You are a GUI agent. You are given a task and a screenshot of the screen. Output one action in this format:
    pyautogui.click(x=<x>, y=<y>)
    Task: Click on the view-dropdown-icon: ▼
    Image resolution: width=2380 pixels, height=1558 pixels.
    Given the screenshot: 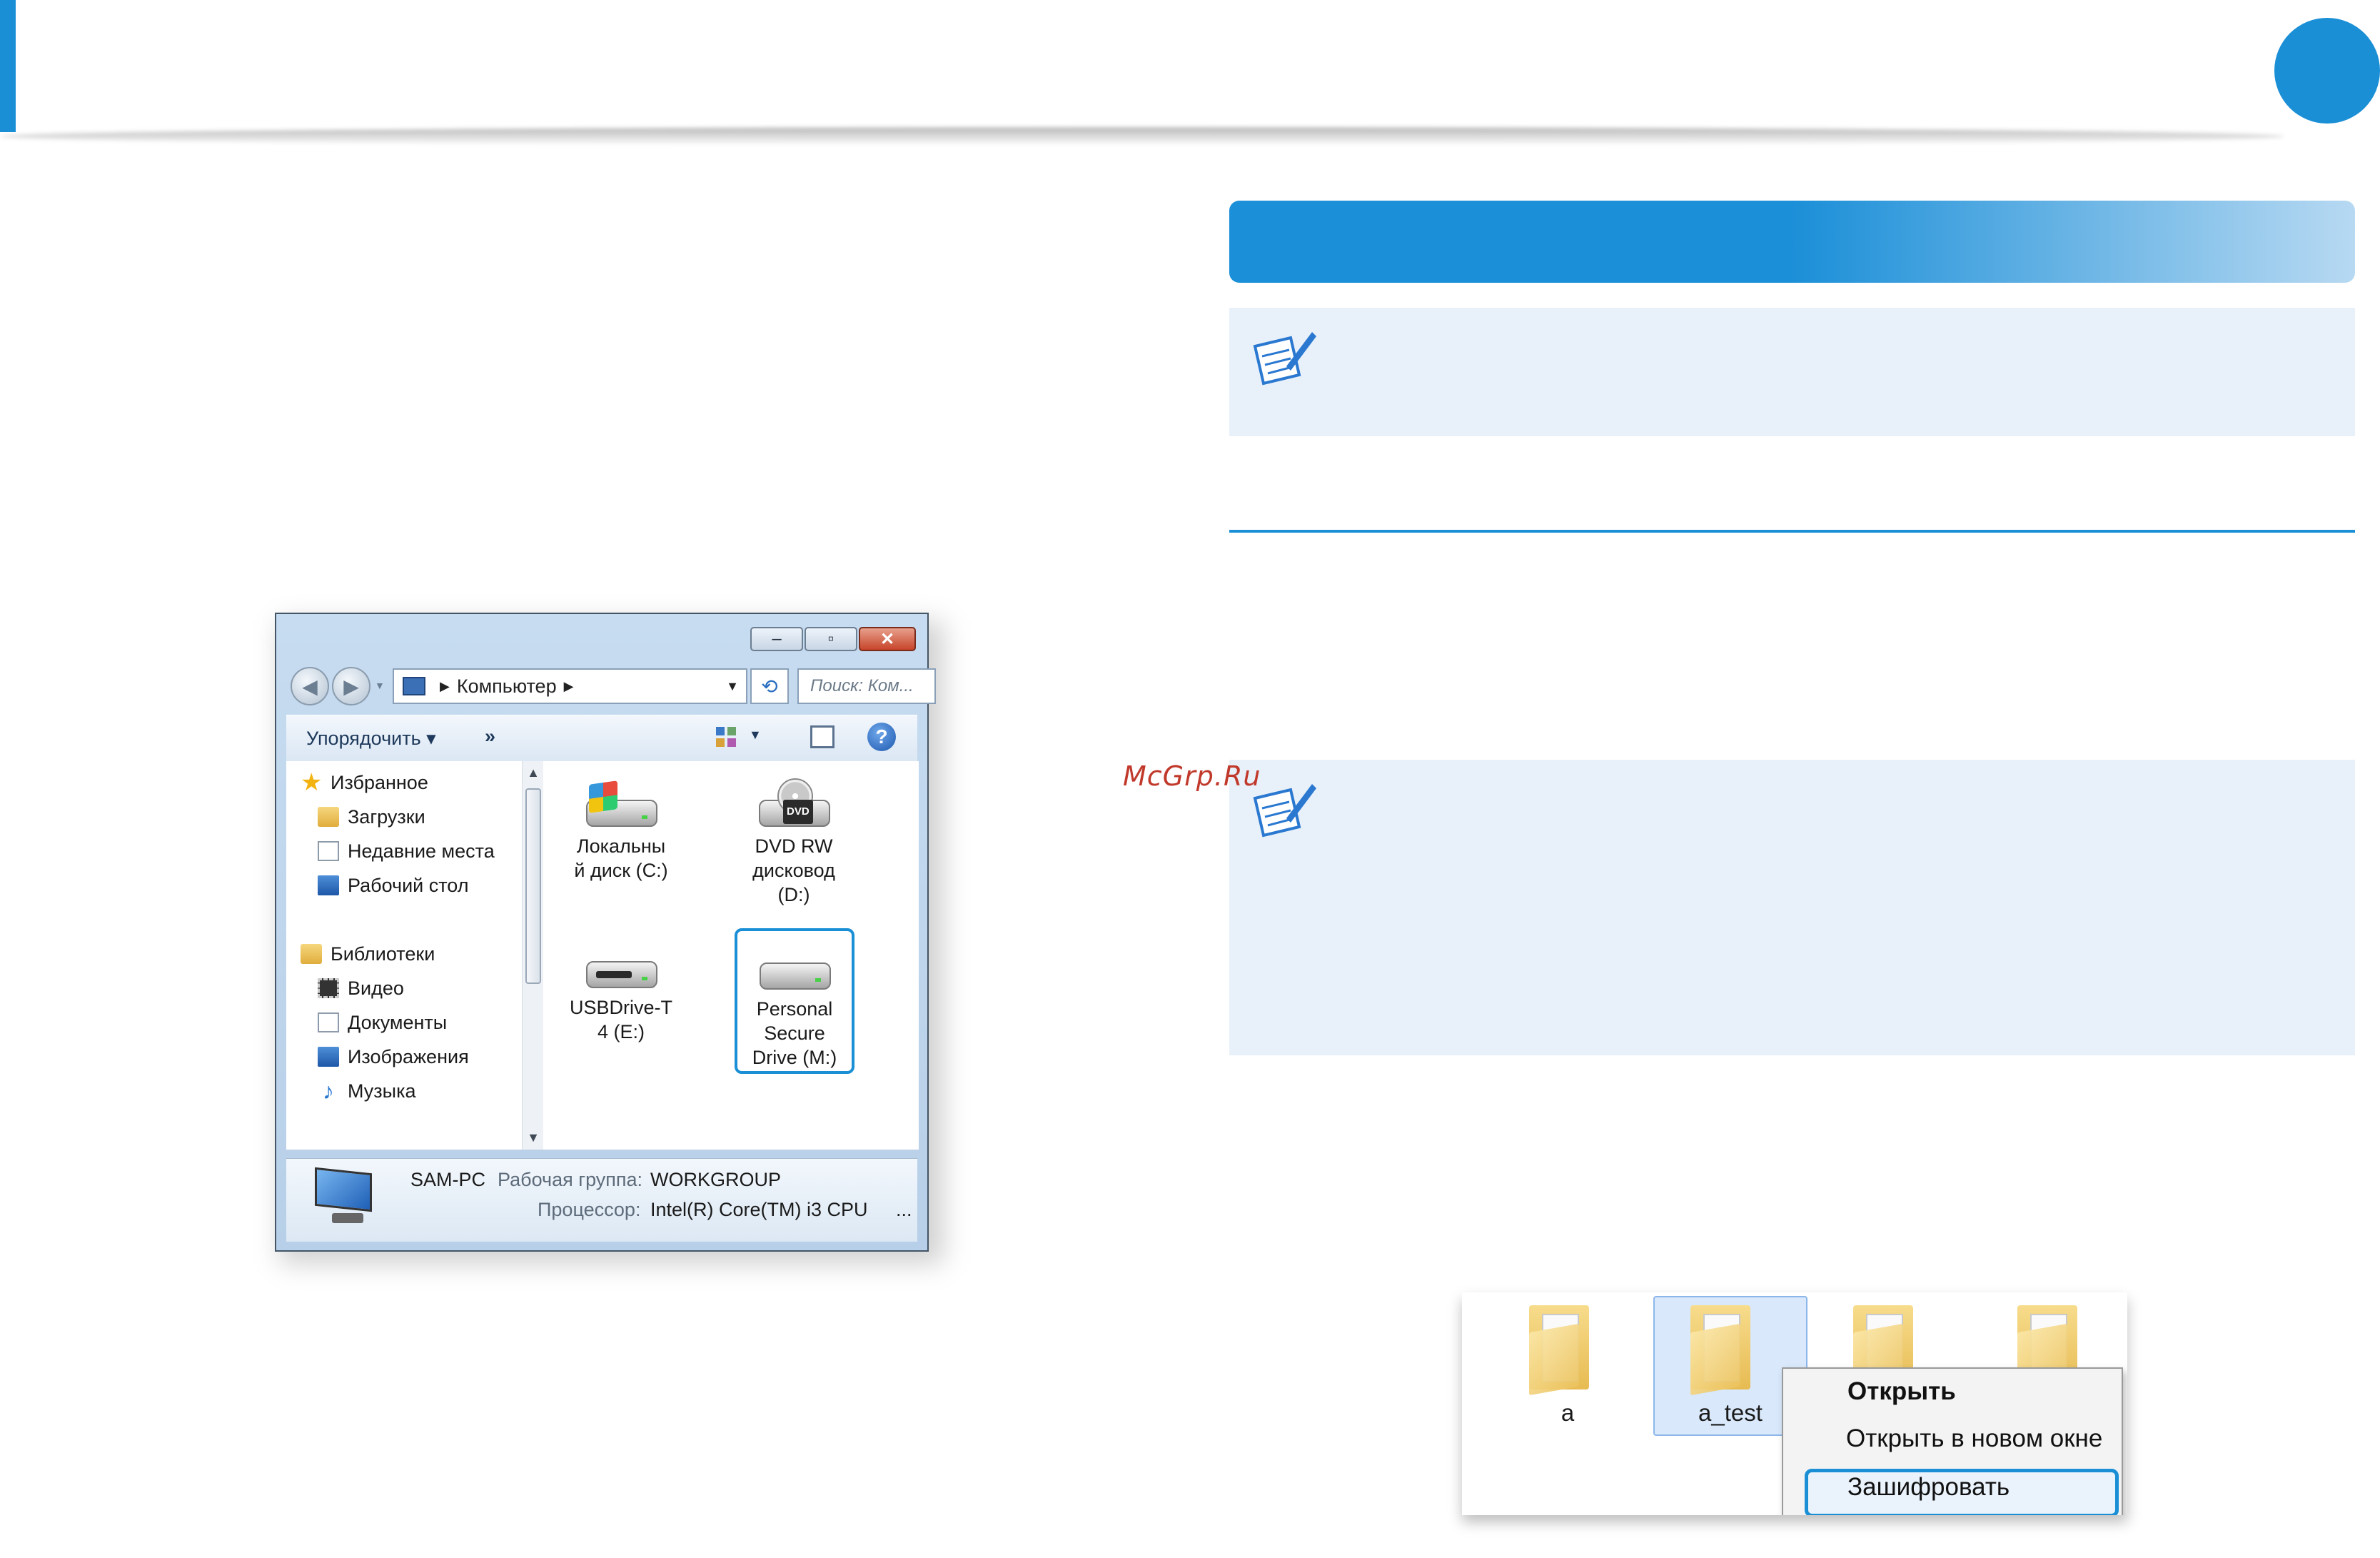 What is the action you would take?
    pyautogui.click(x=755, y=735)
    